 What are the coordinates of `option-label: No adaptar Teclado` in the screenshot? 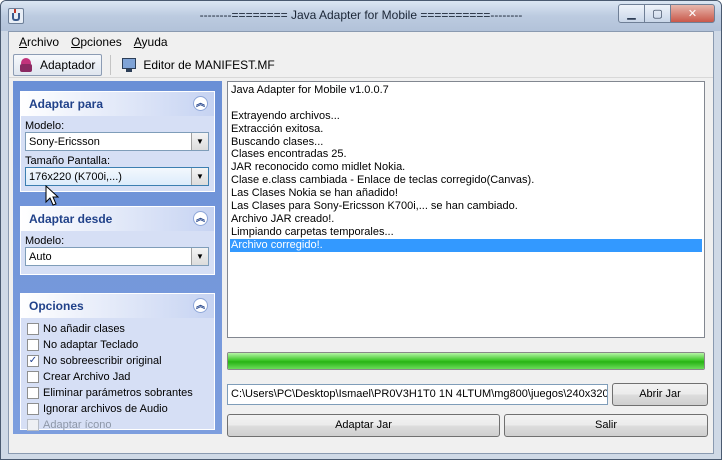 It's located at (91, 345).